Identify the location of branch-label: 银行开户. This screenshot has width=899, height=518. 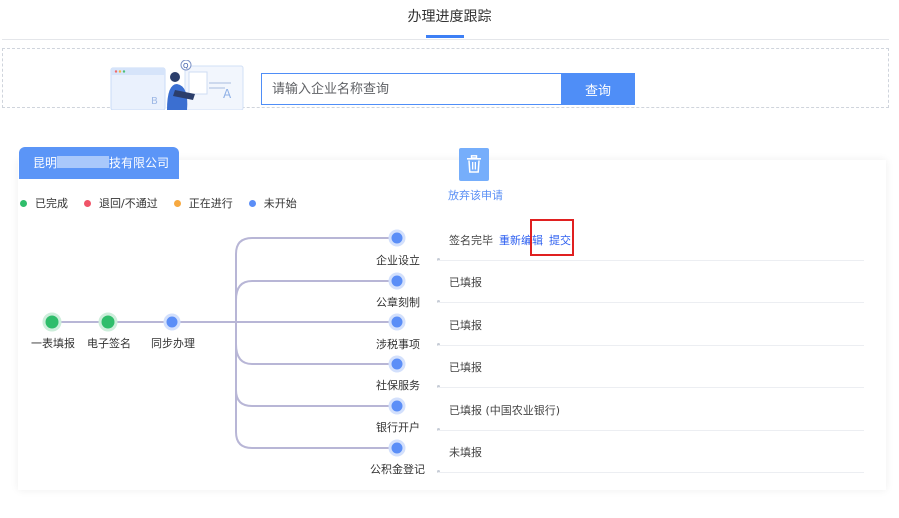
(398, 427).